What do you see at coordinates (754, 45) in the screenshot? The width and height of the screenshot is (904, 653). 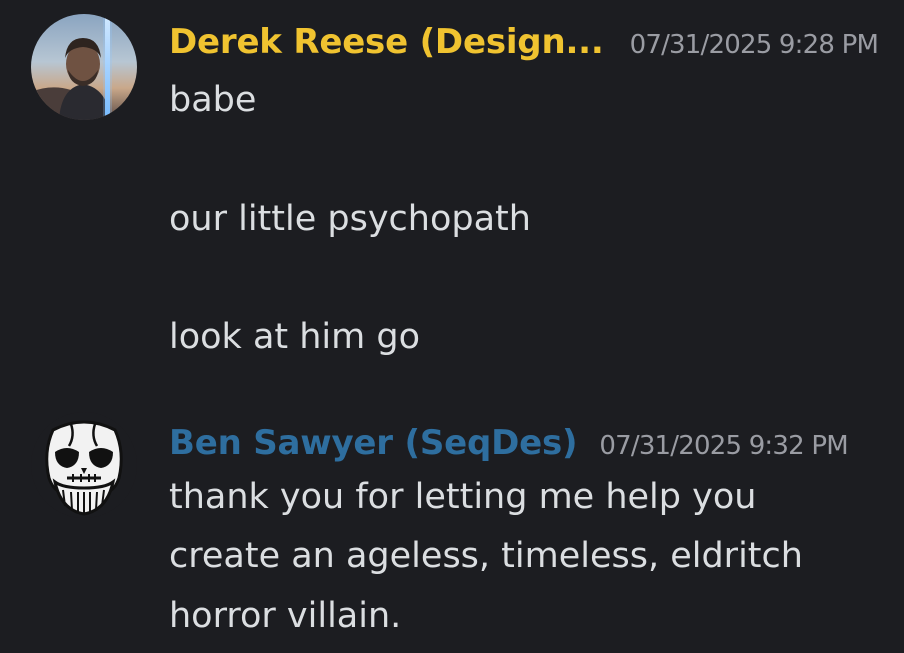 I see `message-timestamp: 07/31/2025 9:28 PM` at bounding box center [754, 45].